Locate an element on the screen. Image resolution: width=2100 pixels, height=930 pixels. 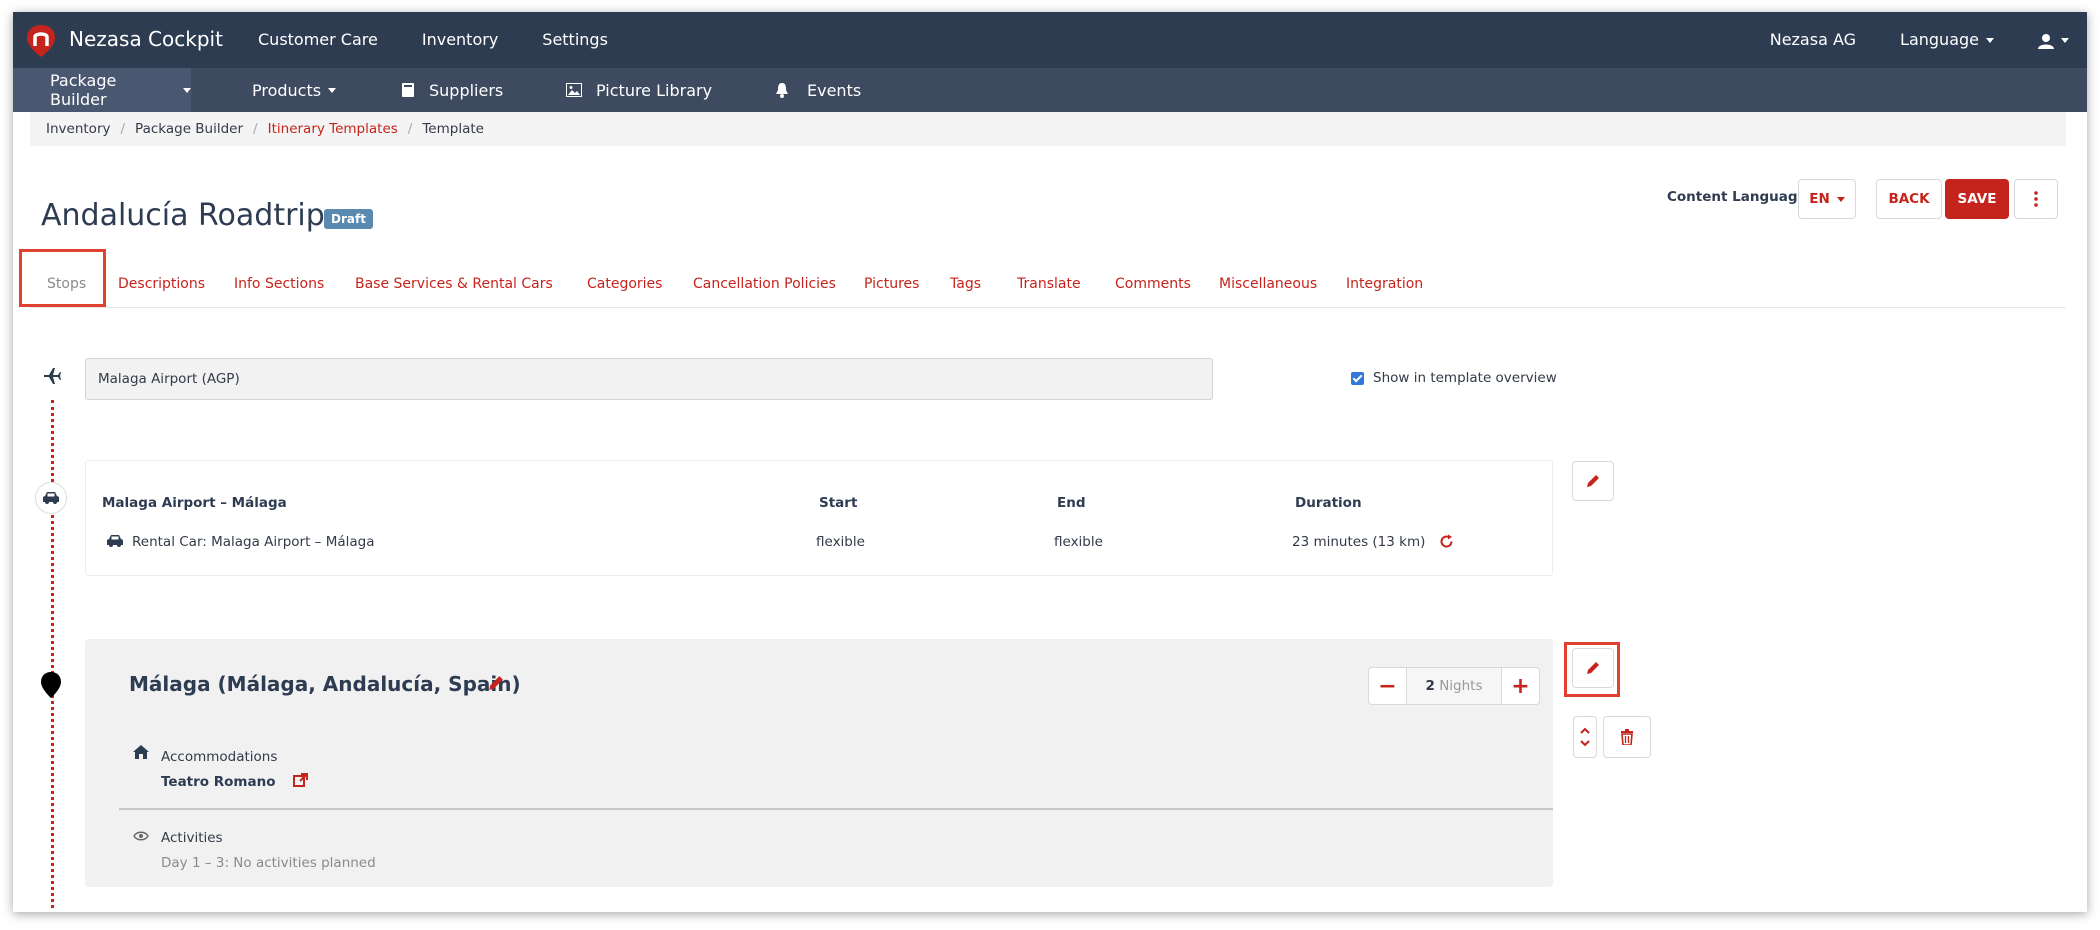
col-start-header: Start is located at coordinates (838, 503).